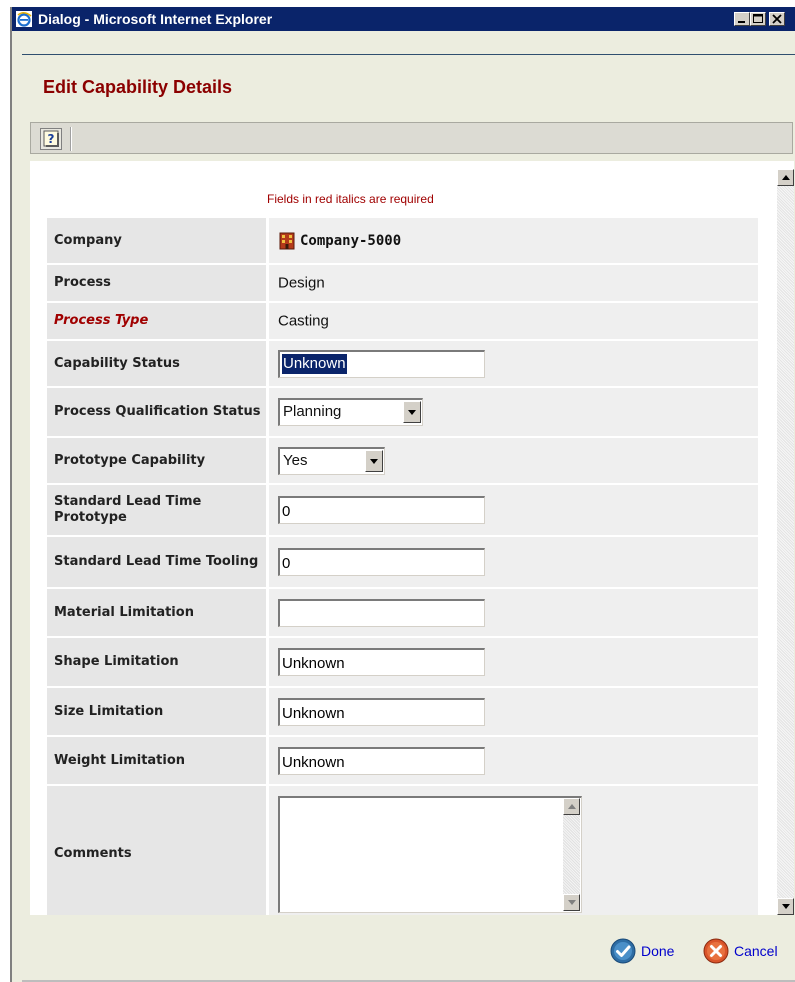  What do you see at coordinates (381, 510) in the screenshot?
I see `std-lead-time-prototype-input` at bounding box center [381, 510].